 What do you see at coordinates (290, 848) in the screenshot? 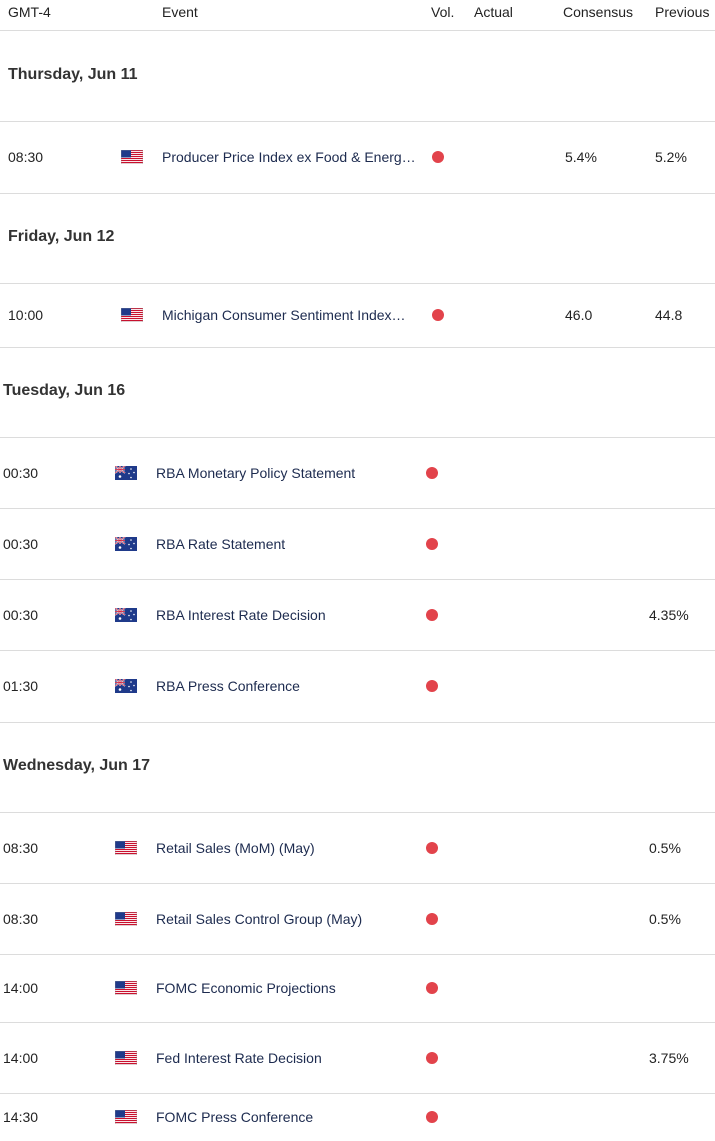
I see `event-name-link: Retail Sales (MoM) (May)` at bounding box center [290, 848].